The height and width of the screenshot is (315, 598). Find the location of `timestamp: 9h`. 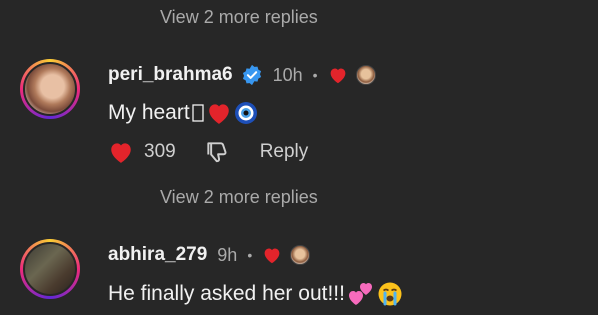

timestamp: 9h is located at coordinates (227, 254).